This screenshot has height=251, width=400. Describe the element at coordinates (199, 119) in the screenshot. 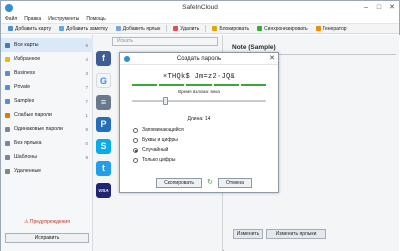

I see `length-label: Длина: 14` at that location.